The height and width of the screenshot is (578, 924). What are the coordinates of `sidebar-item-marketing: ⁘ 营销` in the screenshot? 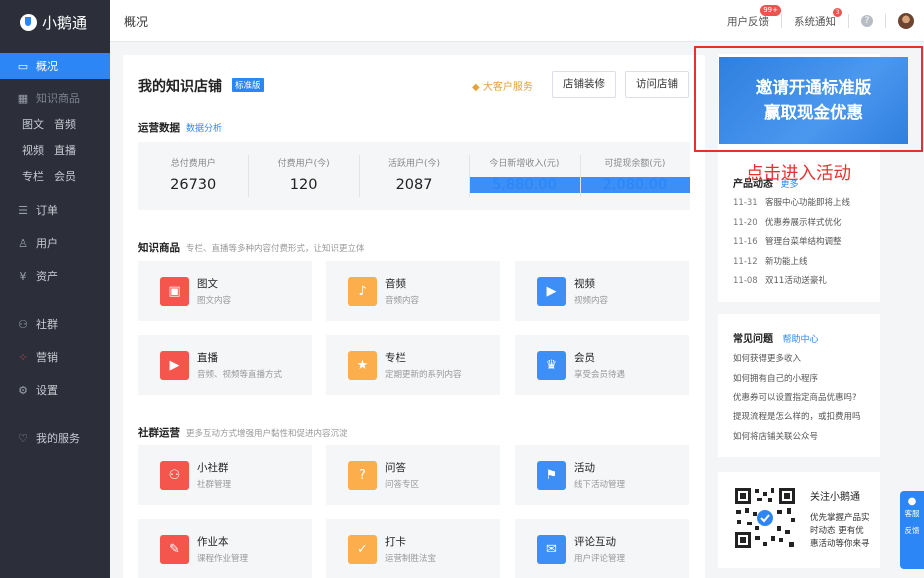 It's located at (55, 357).